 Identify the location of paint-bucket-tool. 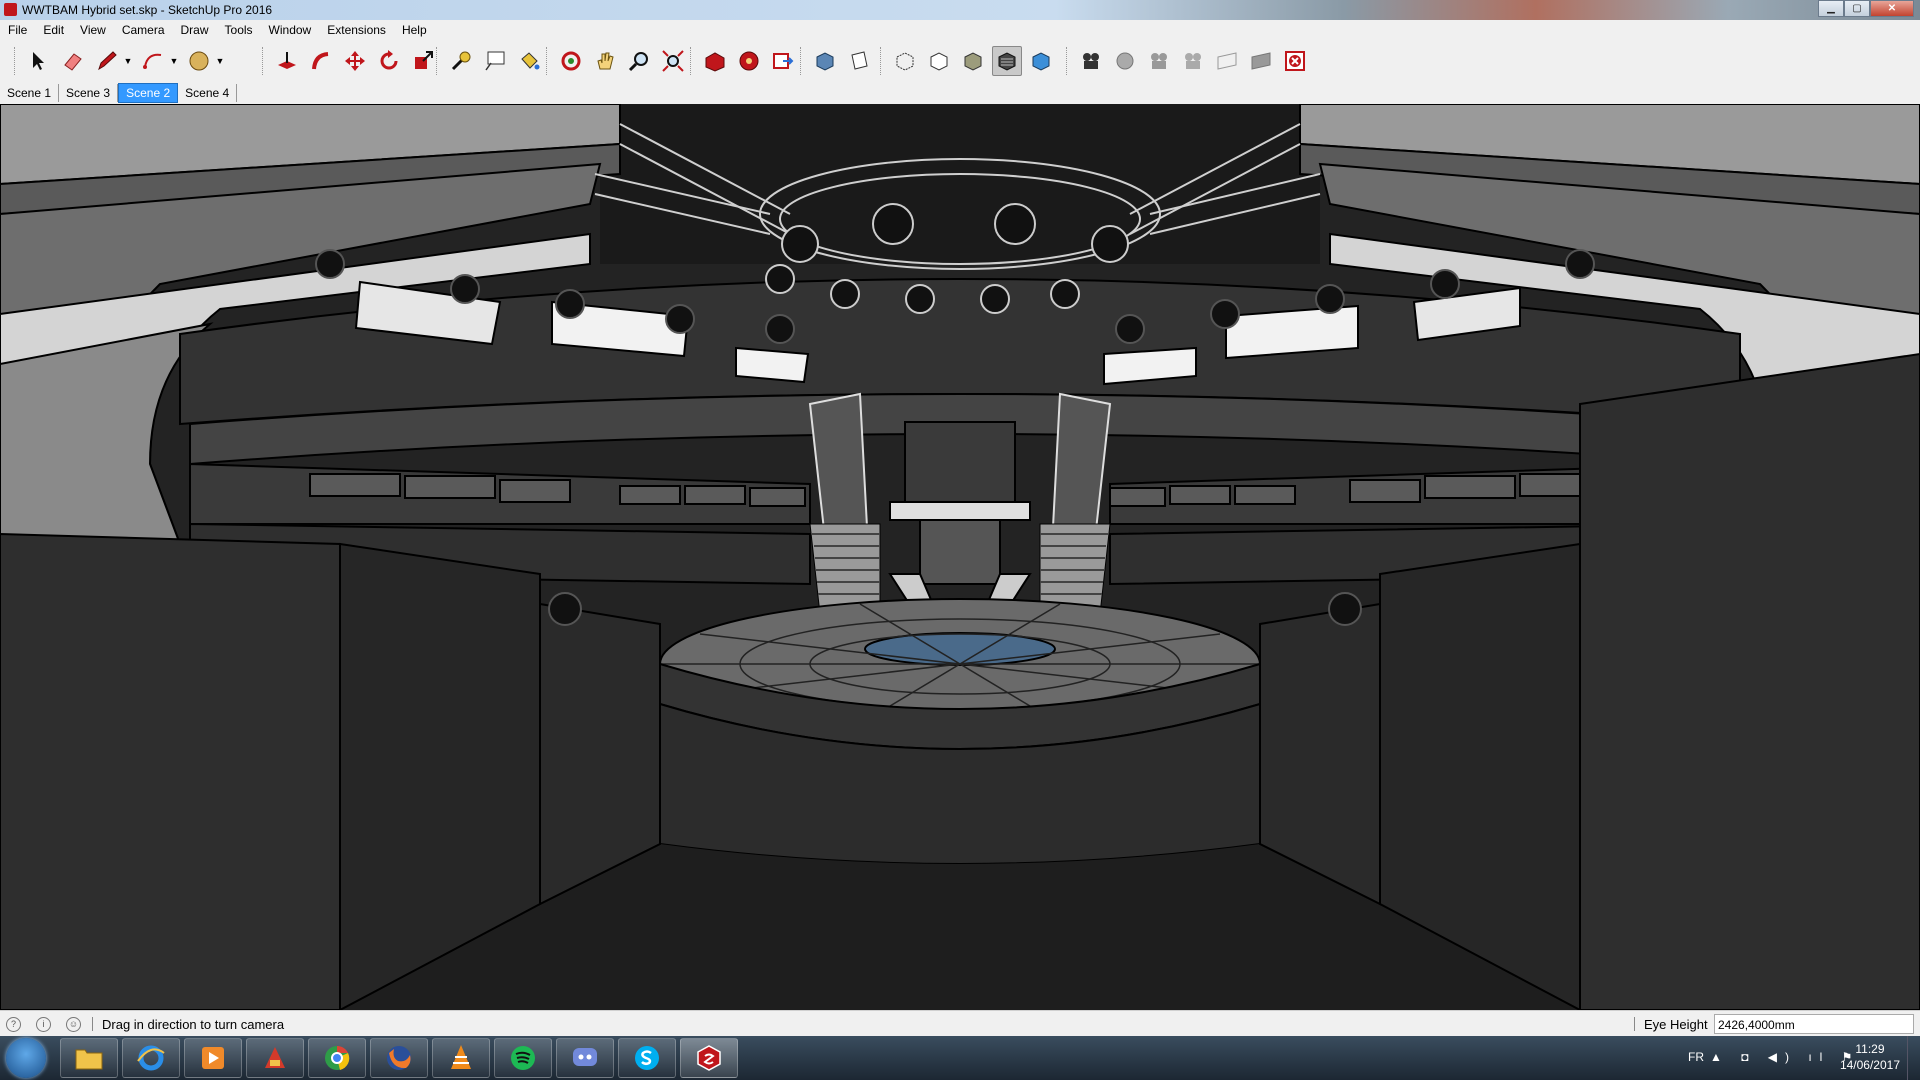
(529, 61).